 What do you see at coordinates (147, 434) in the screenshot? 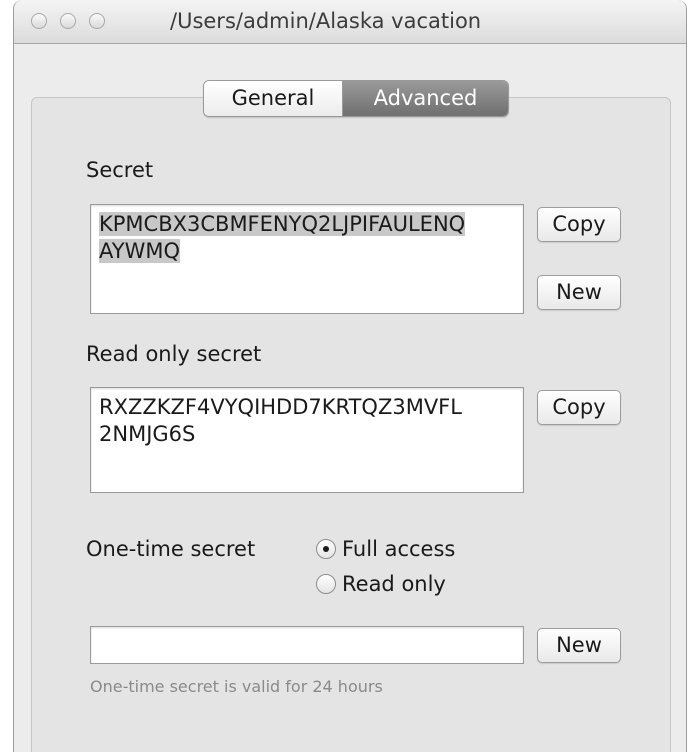
I see `read-only-secret-line-2: 2NMJG6S` at bounding box center [147, 434].